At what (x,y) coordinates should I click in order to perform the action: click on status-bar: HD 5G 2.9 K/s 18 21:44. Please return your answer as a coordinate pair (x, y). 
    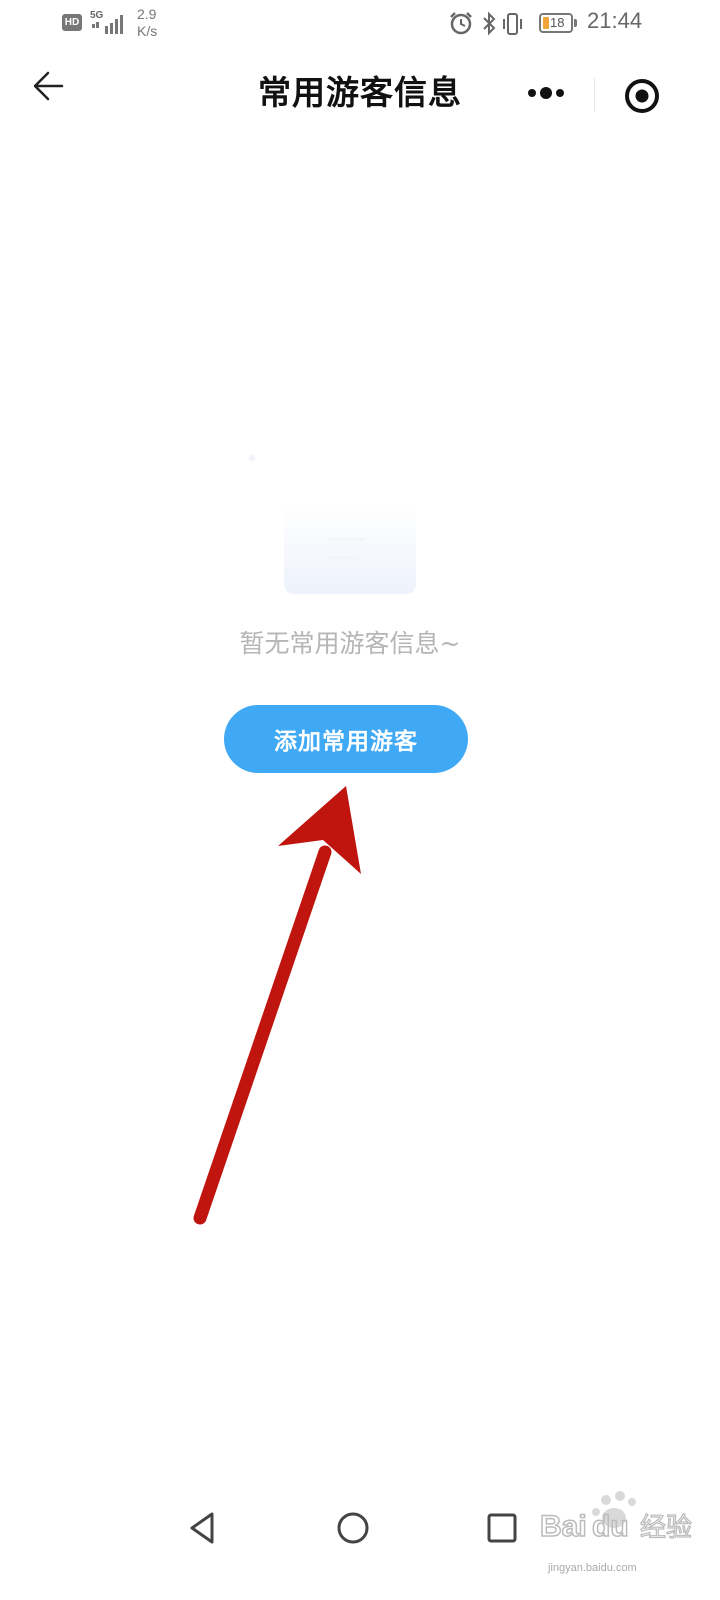
    Looking at the image, I should click on (360, 24).